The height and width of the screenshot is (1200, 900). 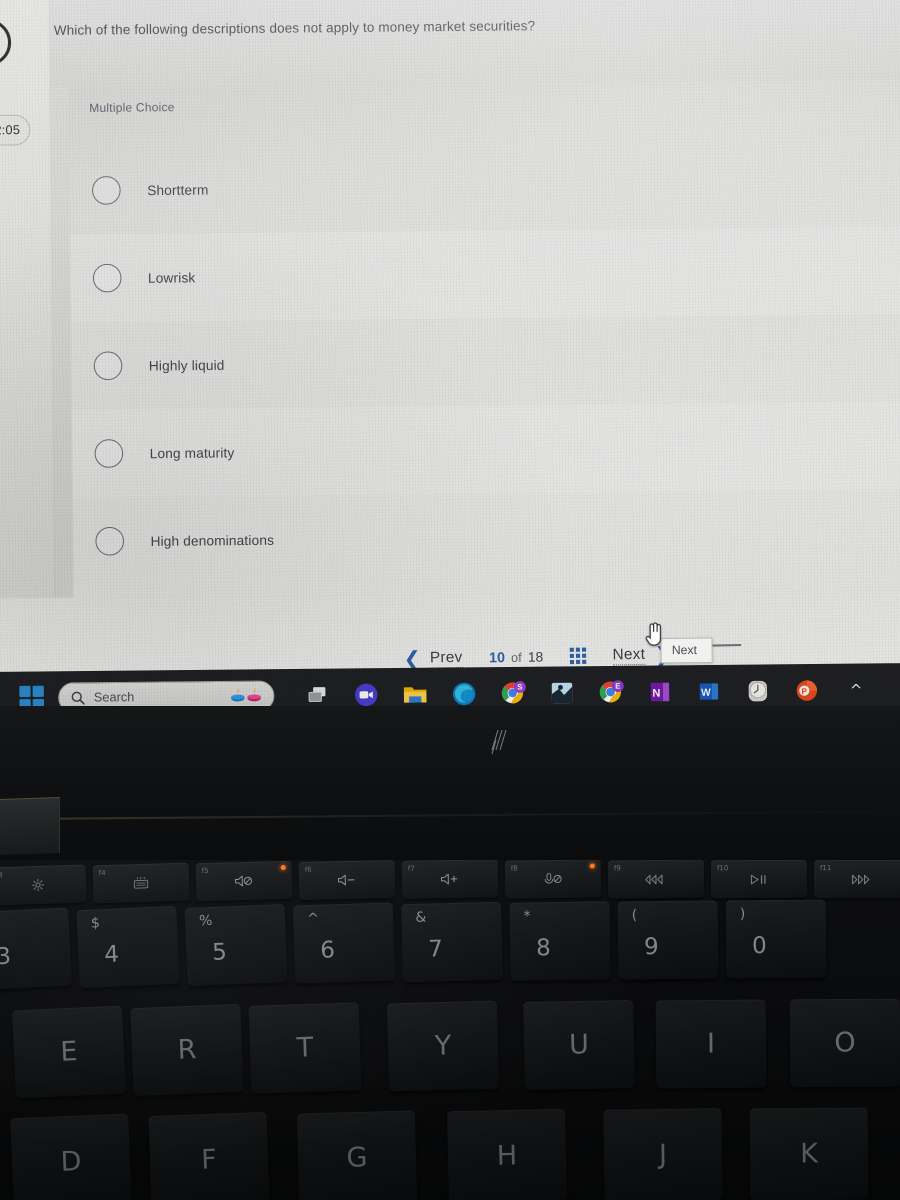 What do you see at coordinates (464, 694) in the screenshot?
I see `edge-icon` at bounding box center [464, 694].